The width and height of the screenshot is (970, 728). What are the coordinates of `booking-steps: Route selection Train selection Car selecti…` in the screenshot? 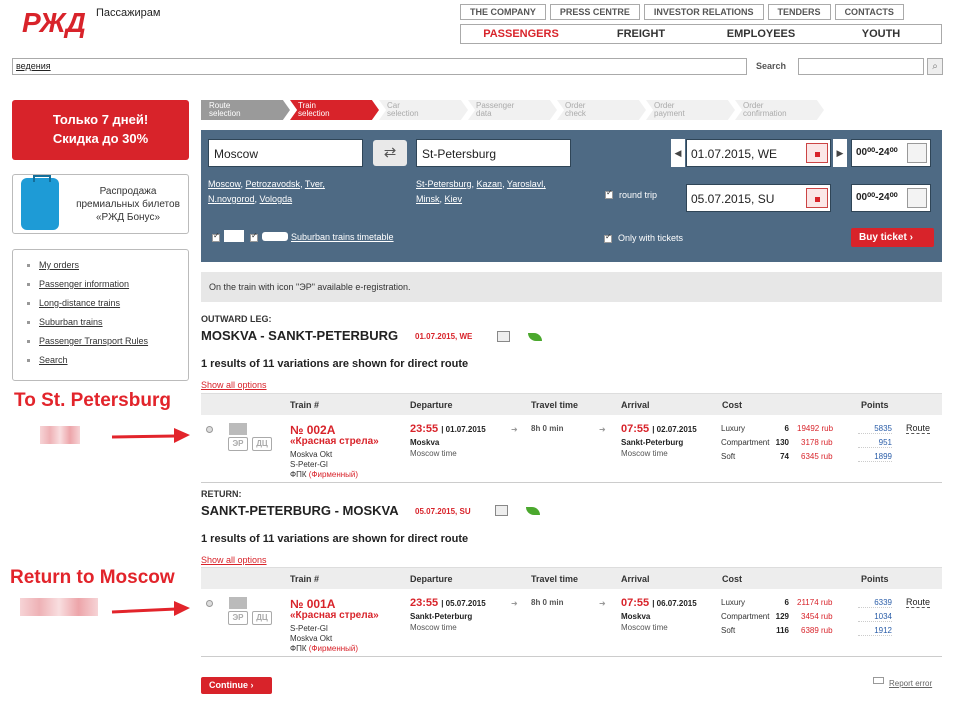 It's located at (571, 110).